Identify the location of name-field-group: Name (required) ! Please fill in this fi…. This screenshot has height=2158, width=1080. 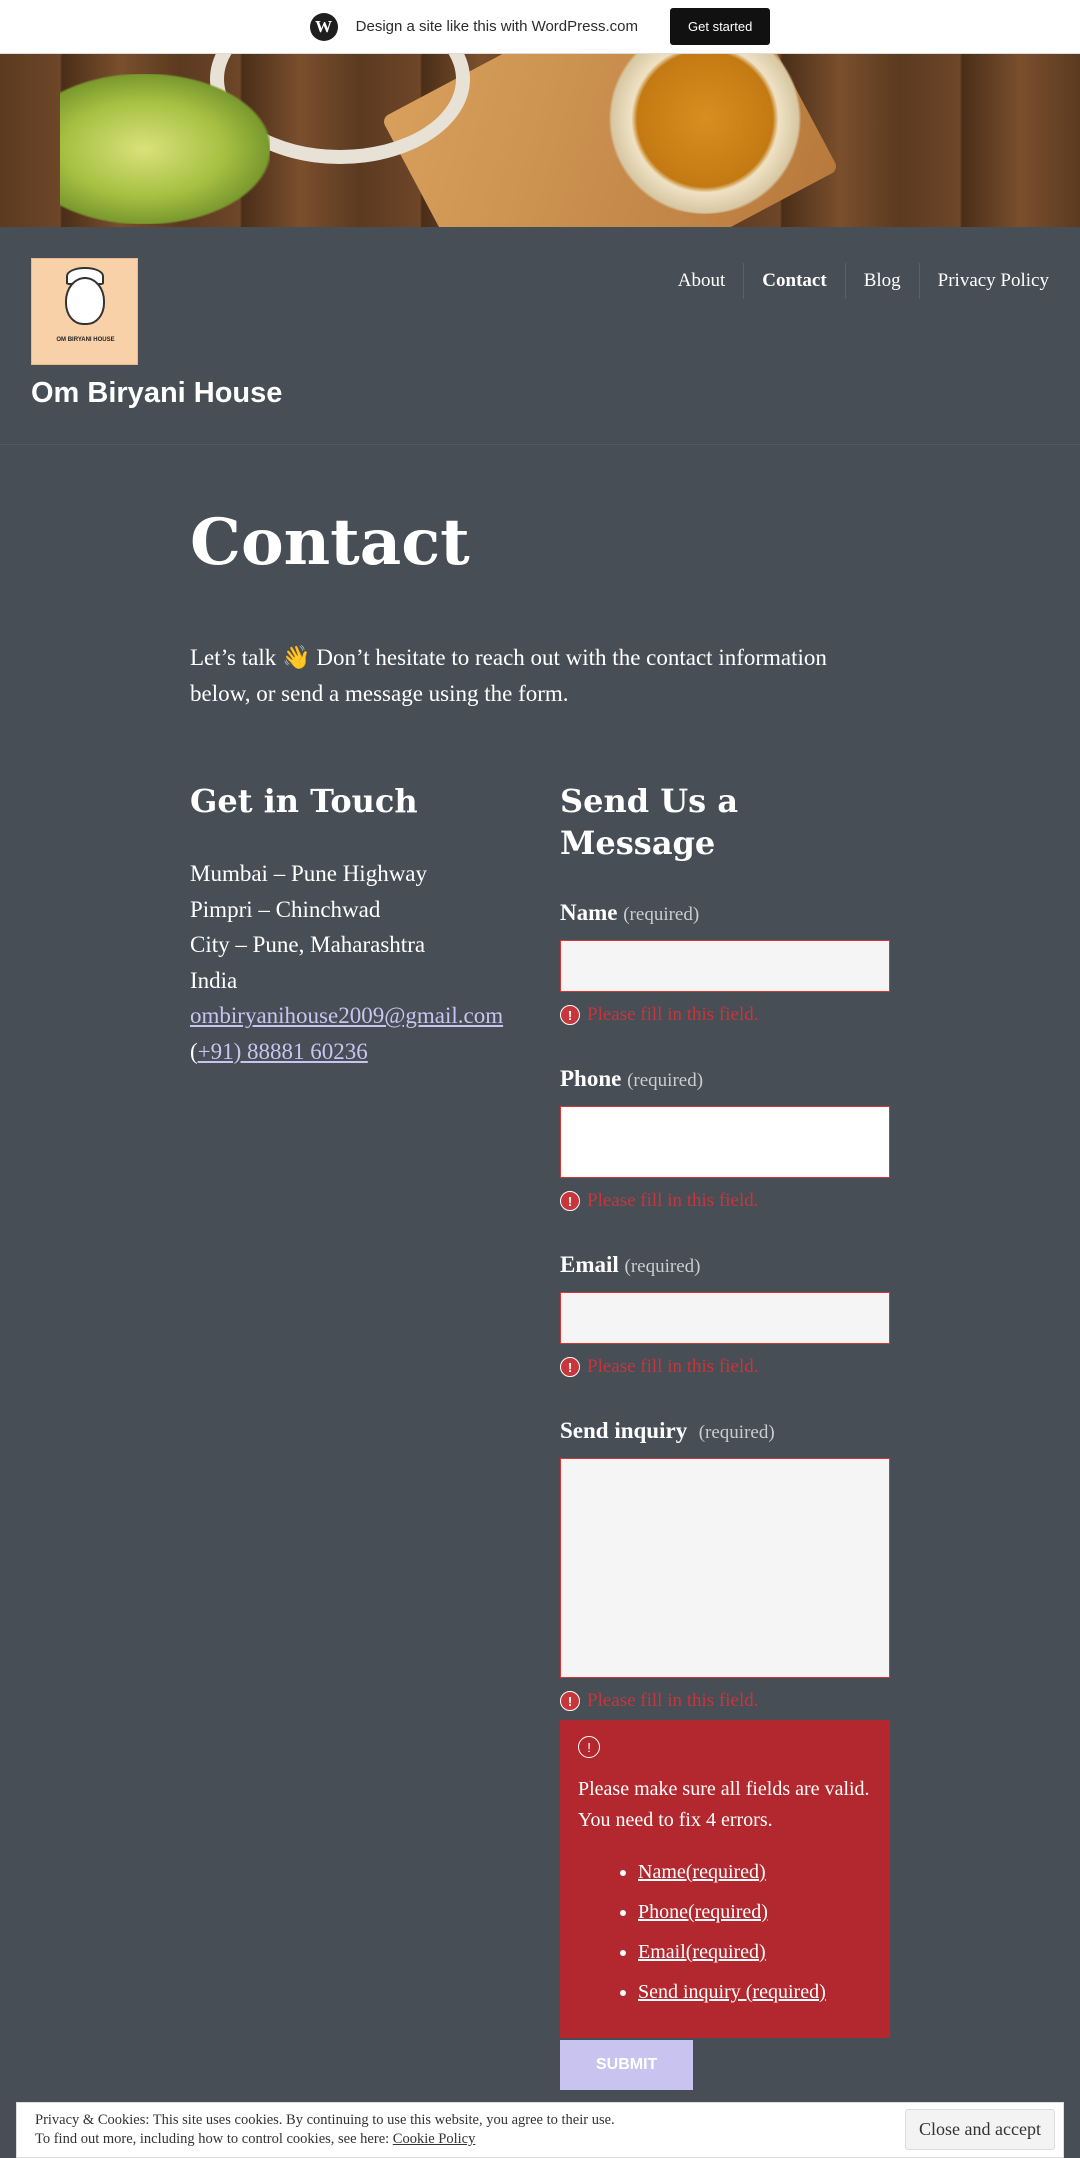
(725, 962).